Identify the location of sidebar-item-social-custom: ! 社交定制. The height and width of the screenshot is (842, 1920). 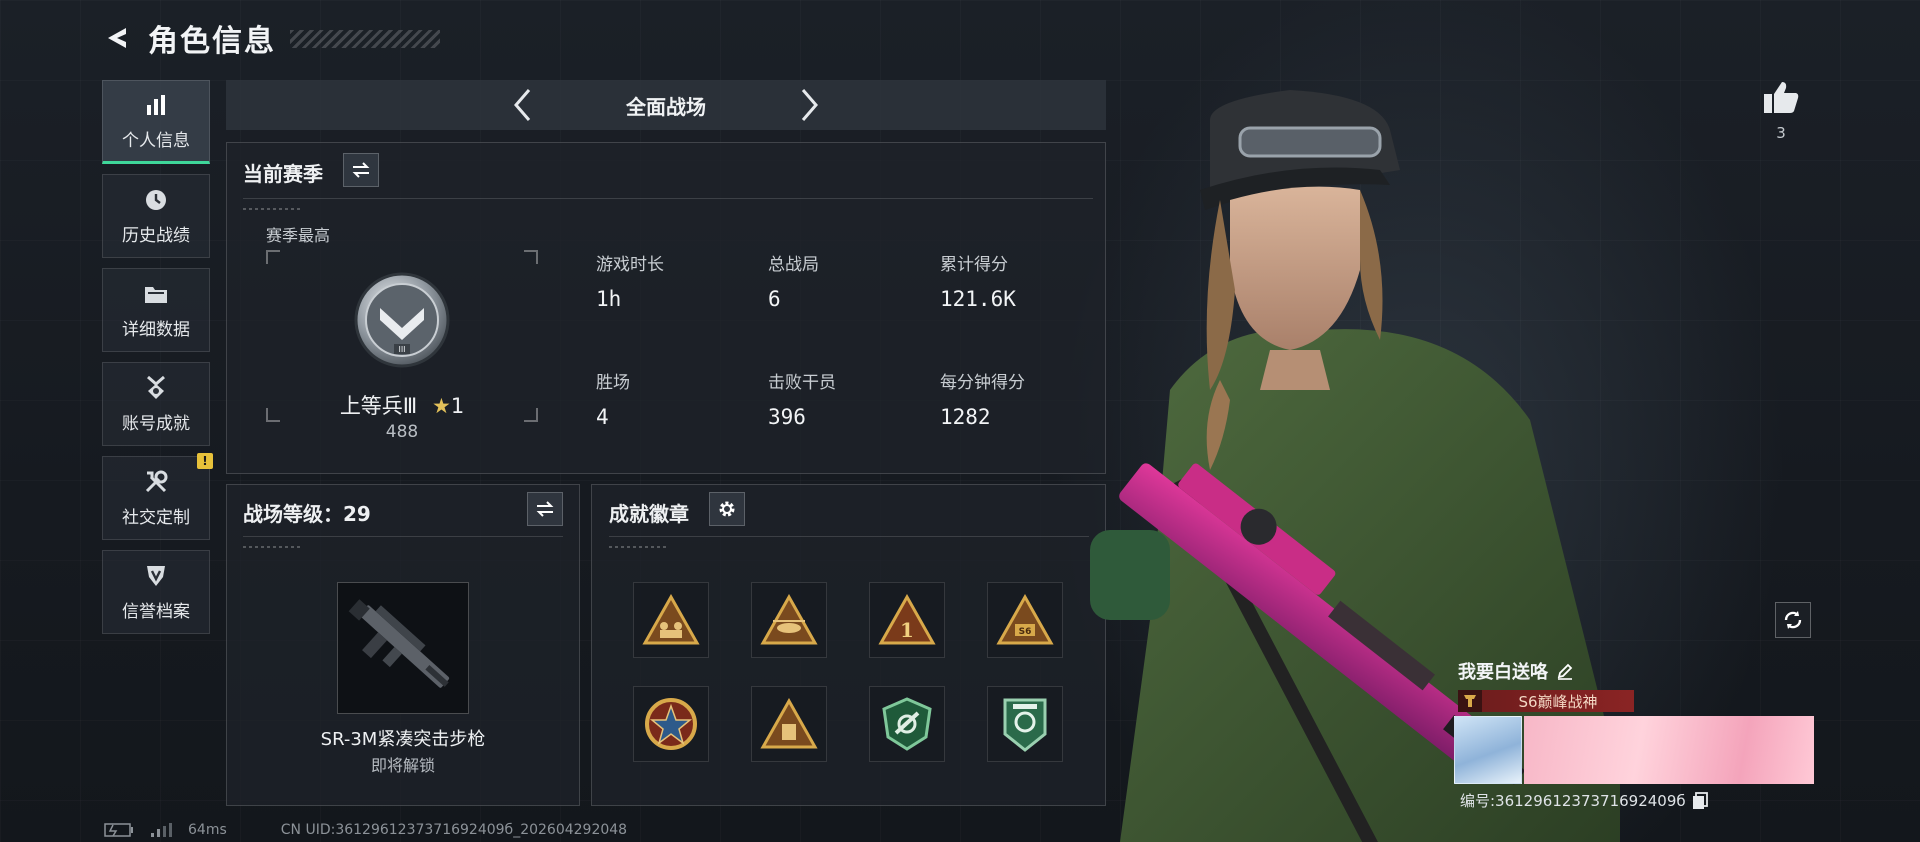
(157, 496).